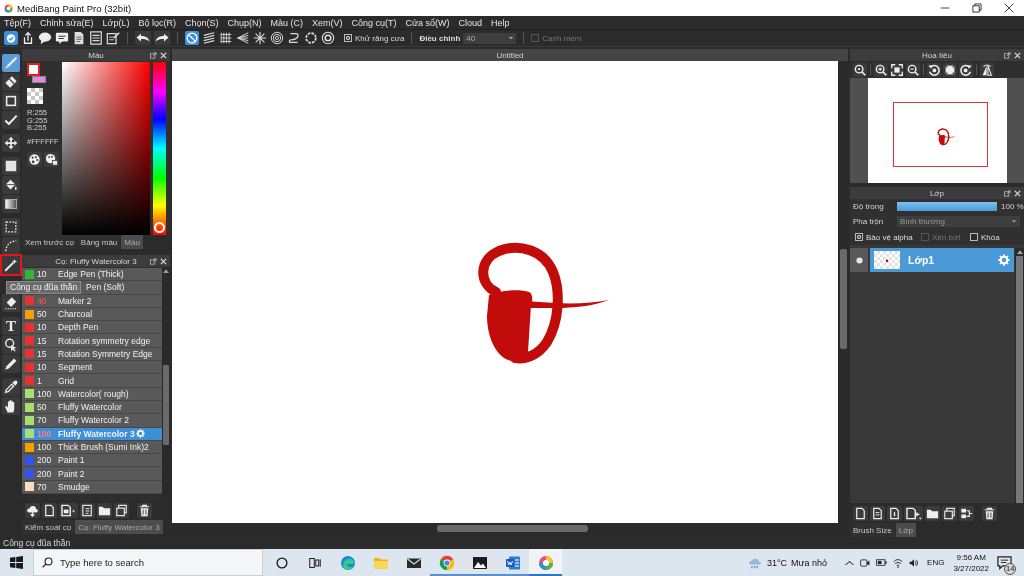 The height and width of the screenshot is (576, 1024). I want to click on panel-tab: Cọ: Fluffy Watercolor 3, so click(119, 527).